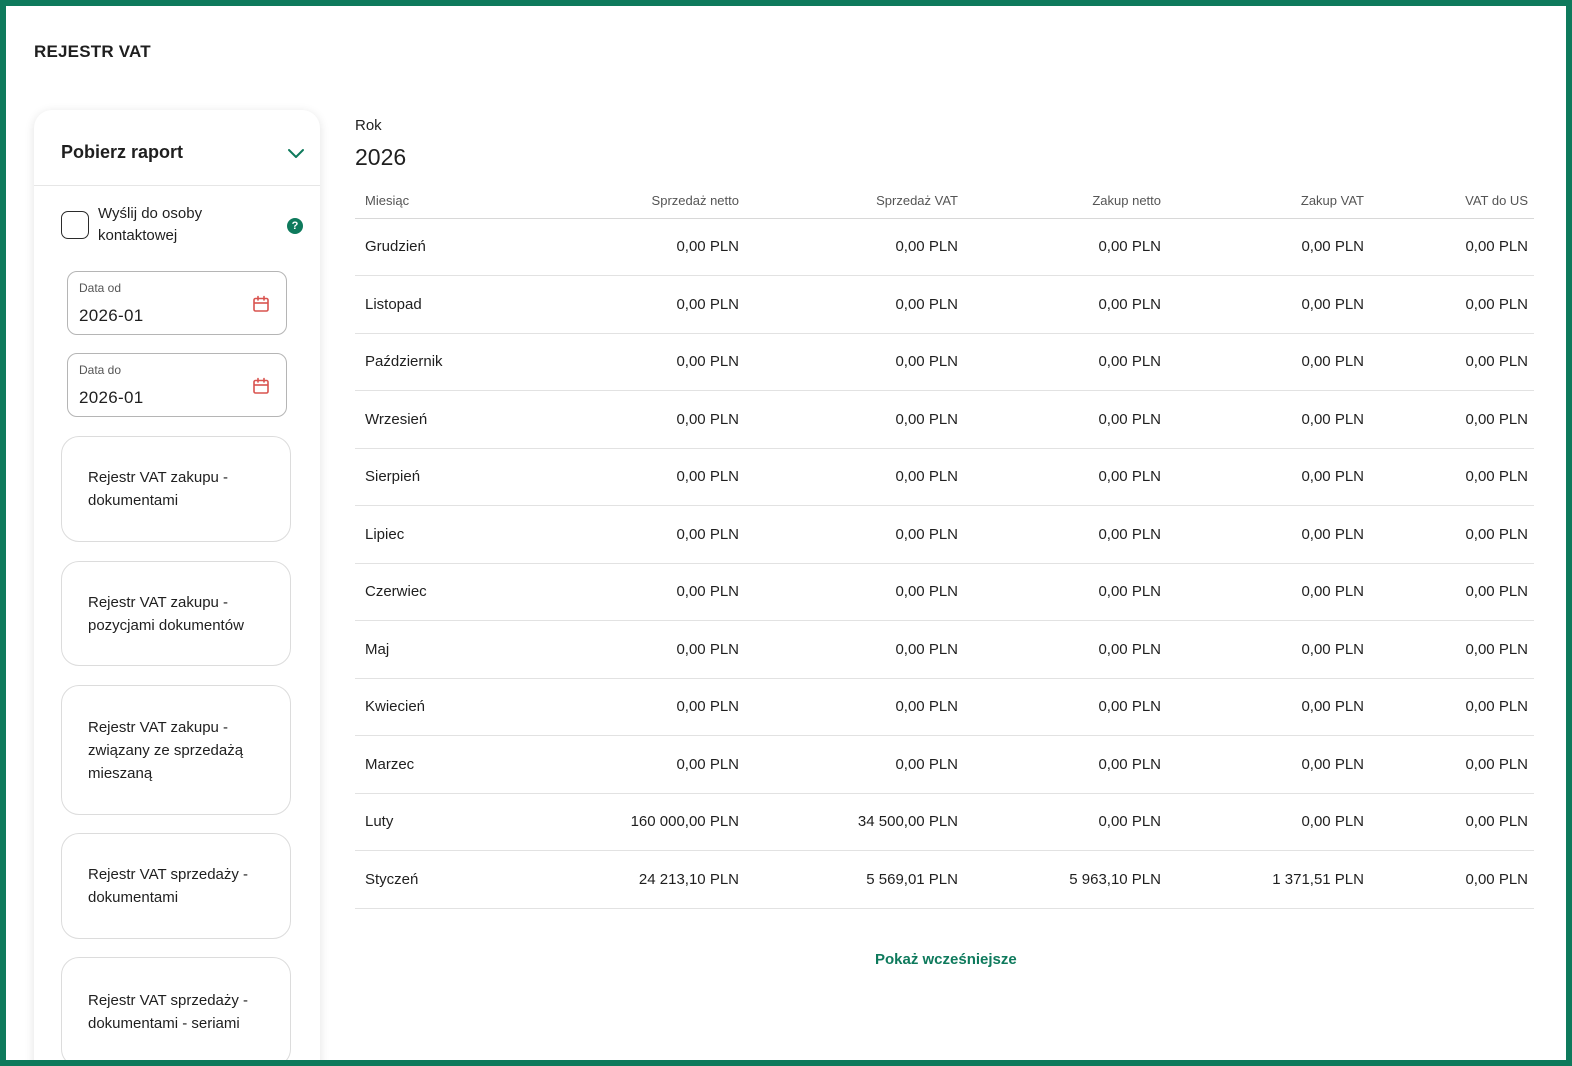  I want to click on cell-month: Listopad, so click(430, 304).